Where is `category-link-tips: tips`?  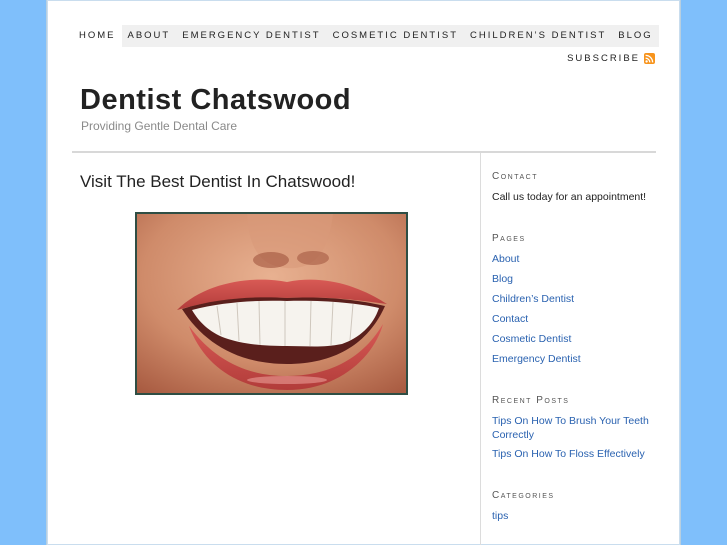 category-link-tips: tips is located at coordinates (500, 516).